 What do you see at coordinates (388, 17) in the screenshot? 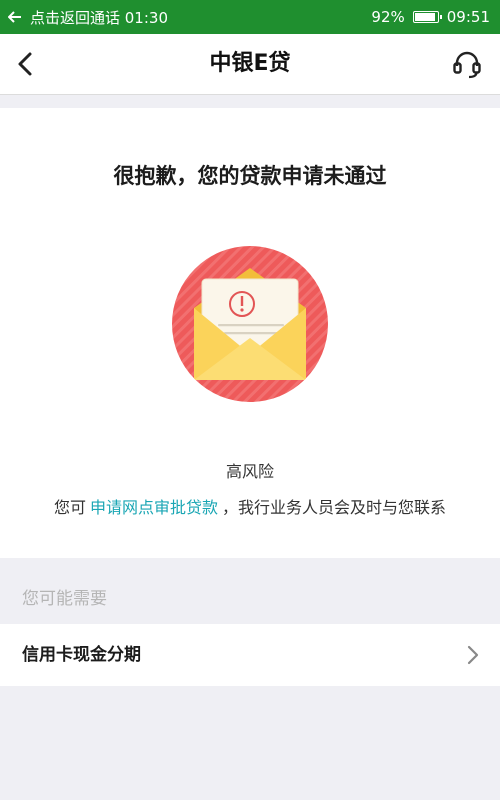
I see `battery-percent: 92%` at bounding box center [388, 17].